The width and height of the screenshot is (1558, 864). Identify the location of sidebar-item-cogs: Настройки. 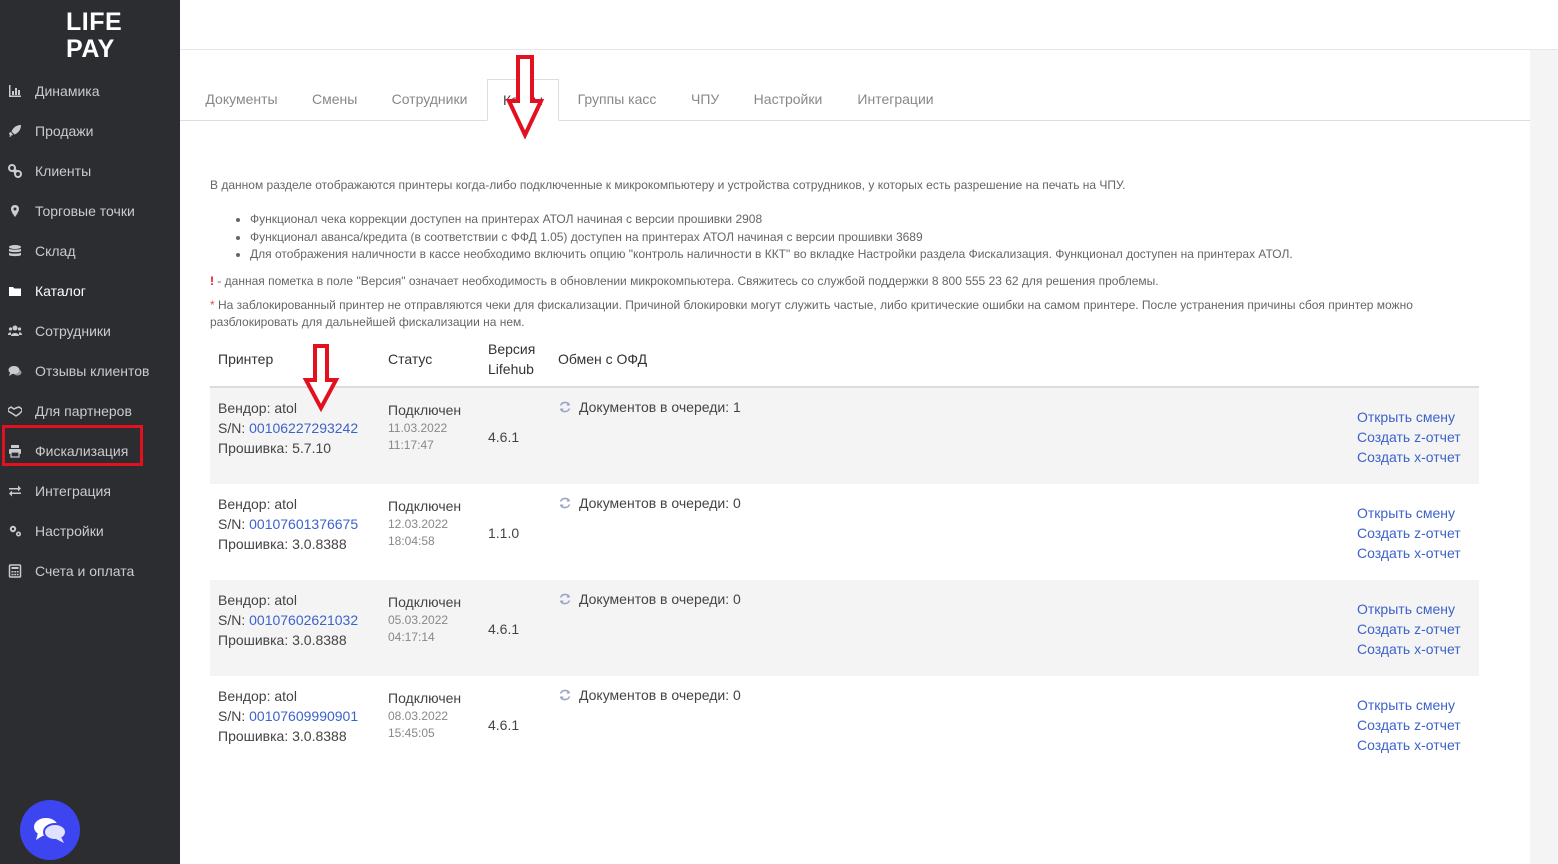
(90, 531).